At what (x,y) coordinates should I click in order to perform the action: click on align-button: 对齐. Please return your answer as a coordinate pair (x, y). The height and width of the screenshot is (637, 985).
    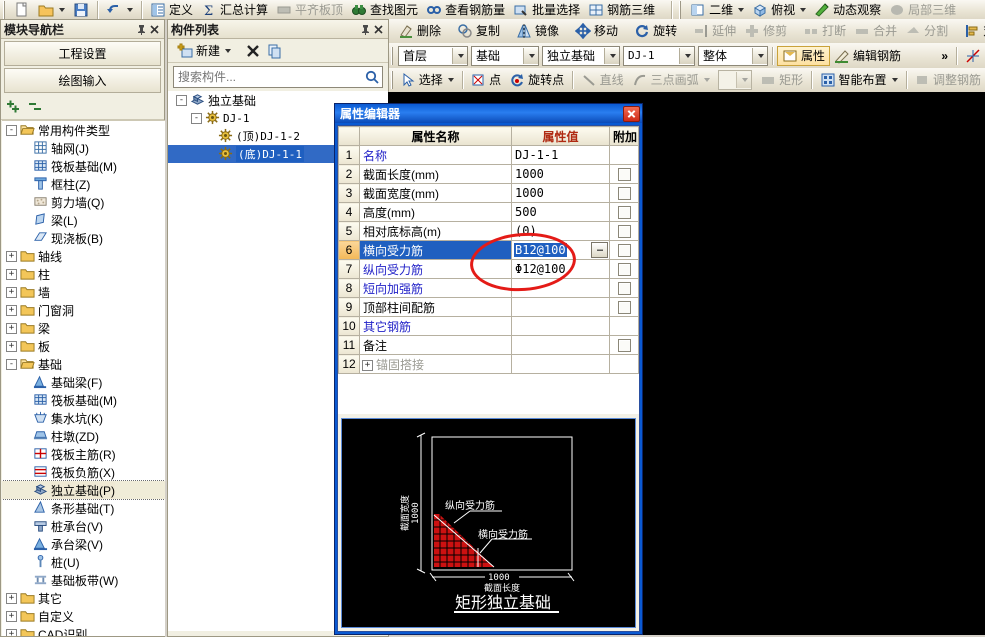
    Looking at the image, I should click on (972, 31).